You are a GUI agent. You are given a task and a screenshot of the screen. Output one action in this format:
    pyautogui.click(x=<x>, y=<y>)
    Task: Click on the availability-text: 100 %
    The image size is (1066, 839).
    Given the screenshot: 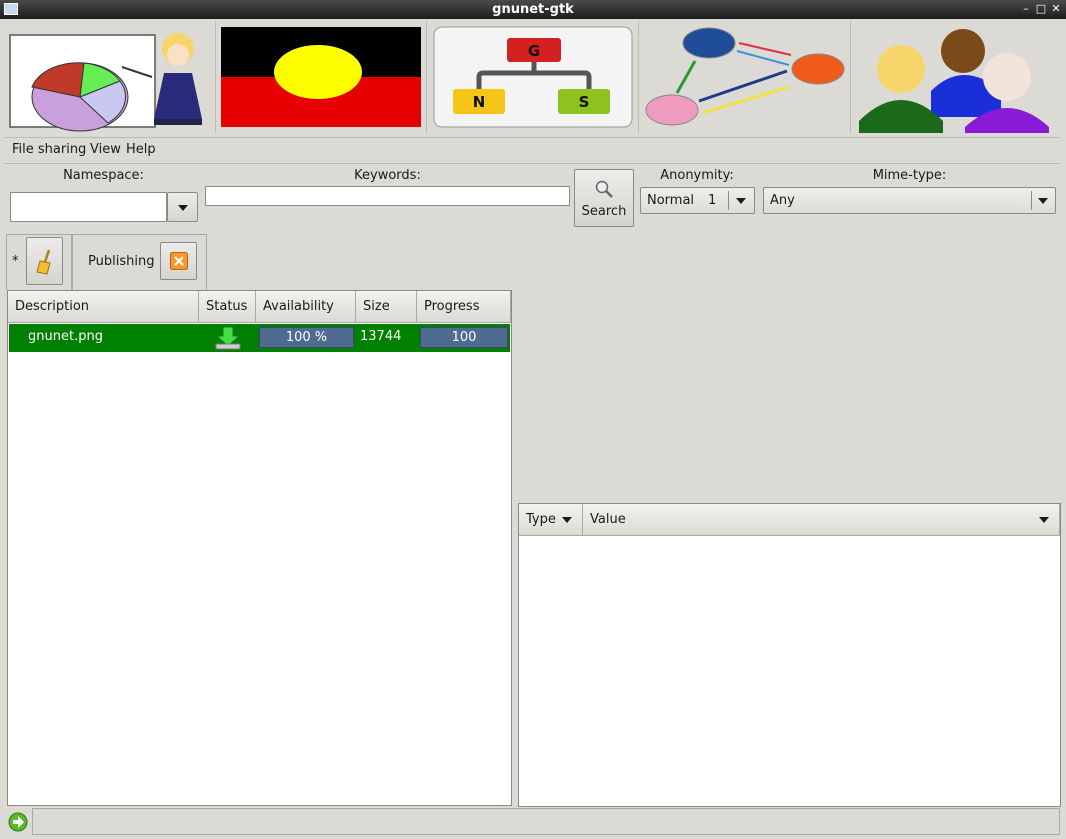 What is the action you would take?
    pyautogui.click(x=306, y=337)
    